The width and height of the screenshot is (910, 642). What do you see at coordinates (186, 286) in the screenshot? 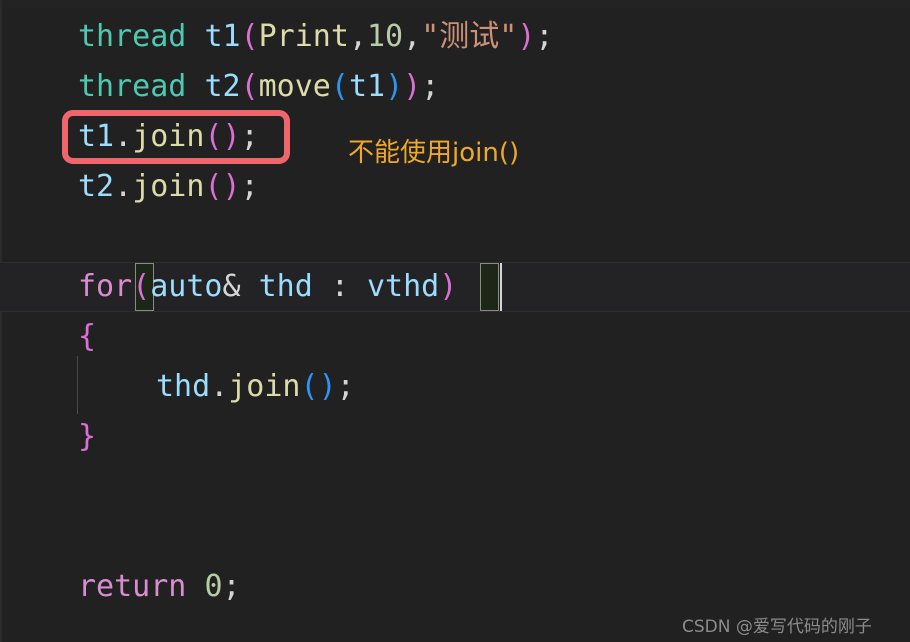
I see `code-token: auto` at bounding box center [186, 286].